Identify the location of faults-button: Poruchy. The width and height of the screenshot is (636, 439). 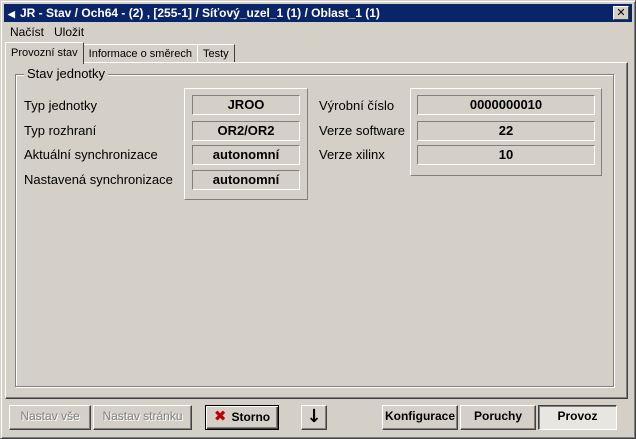
(498, 417).